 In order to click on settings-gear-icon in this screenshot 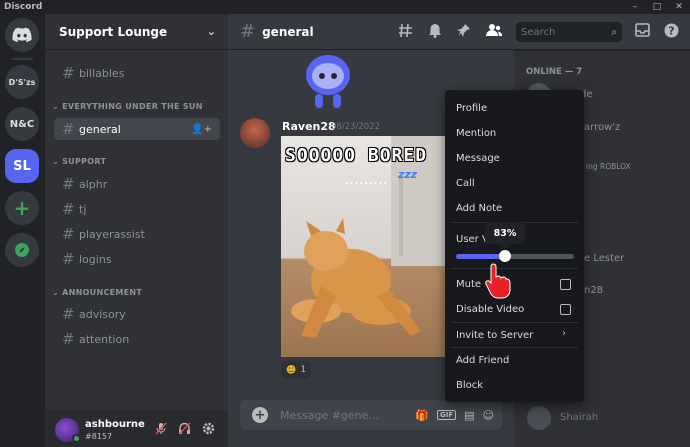, I will do `click(208, 430)`.